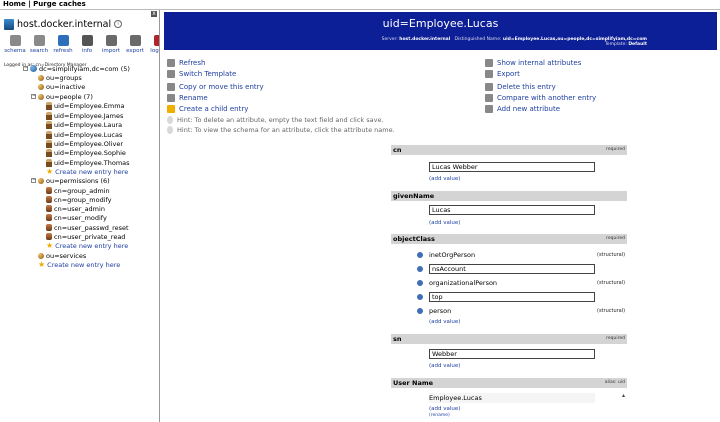 This screenshot has width=720, height=422. Describe the element at coordinates (66, 256) in the screenshot. I see `tree-node-label: ou=services` at that location.